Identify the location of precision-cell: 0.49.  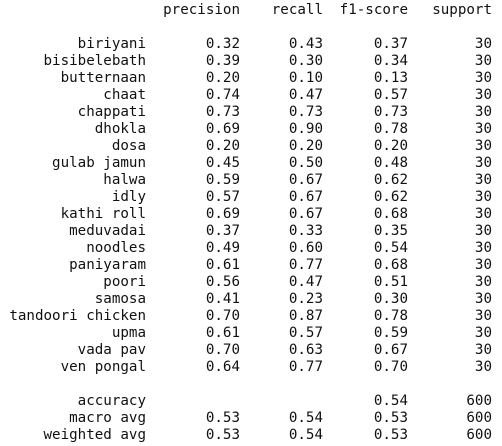
(222, 248).